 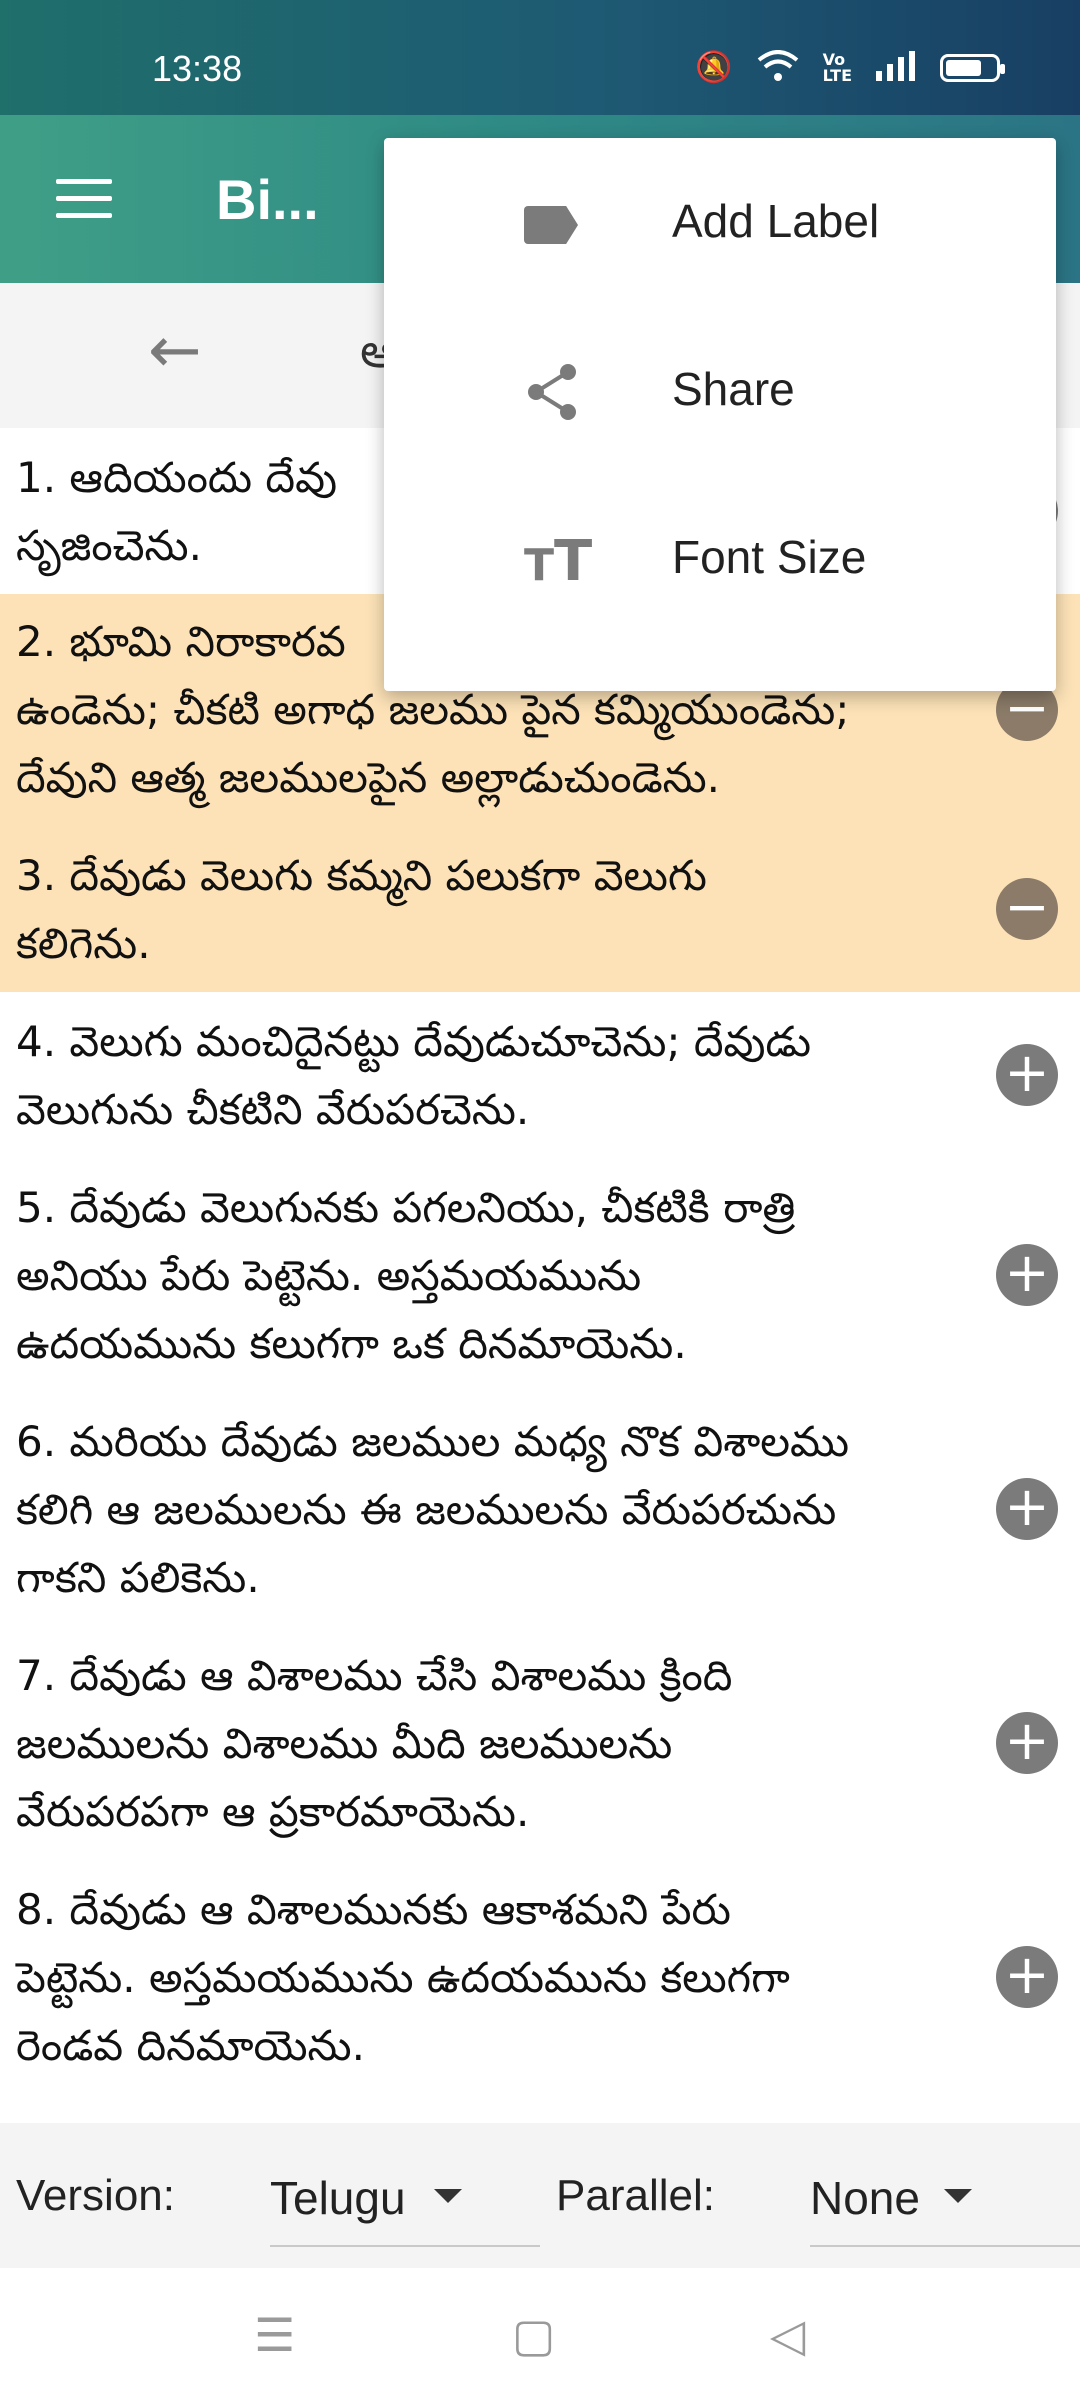 I want to click on version-value: Telugu, so click(x=338, y=2198).